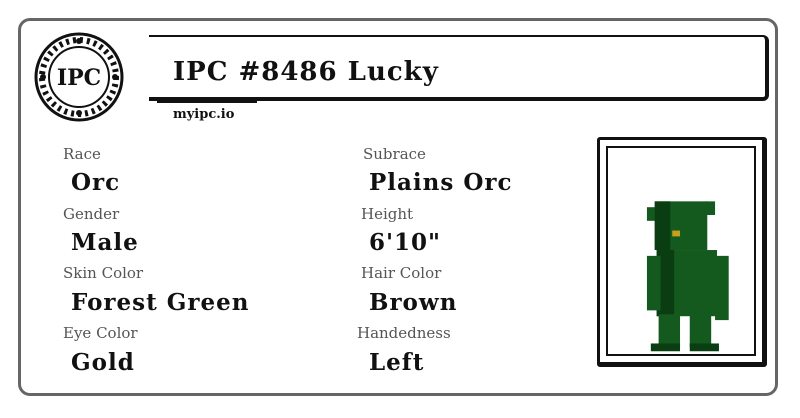  Describe the element at coordinates (160, 302) in the screenshot. I see `skin-color-value: Forest Green` at that location.